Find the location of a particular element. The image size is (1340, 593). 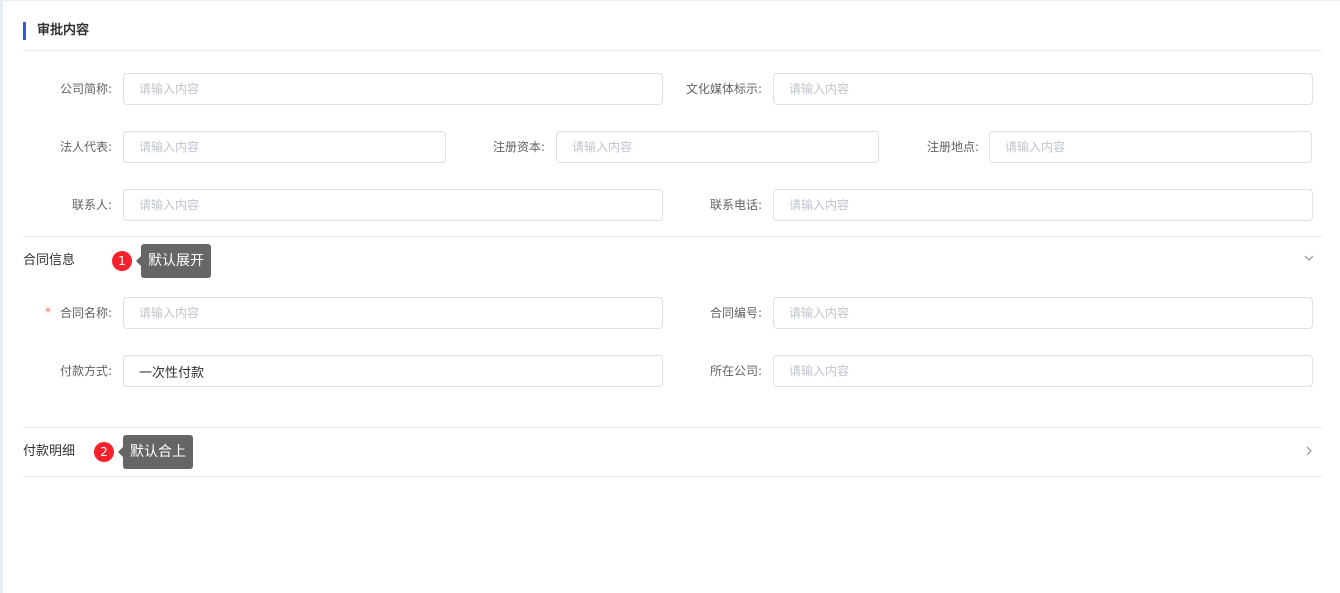

contact-phone-input is located at coordinates (1043, 205).